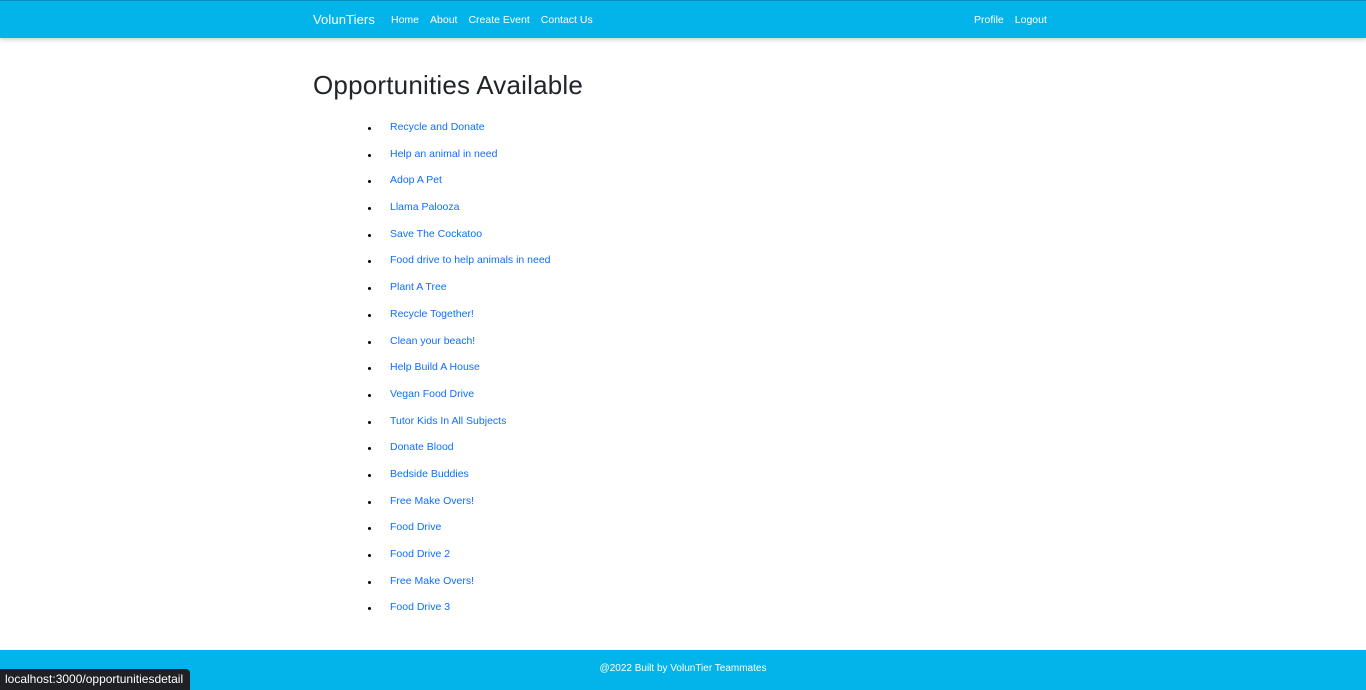  I want to click on nav-profile-link: Profile, so click(989, 20).